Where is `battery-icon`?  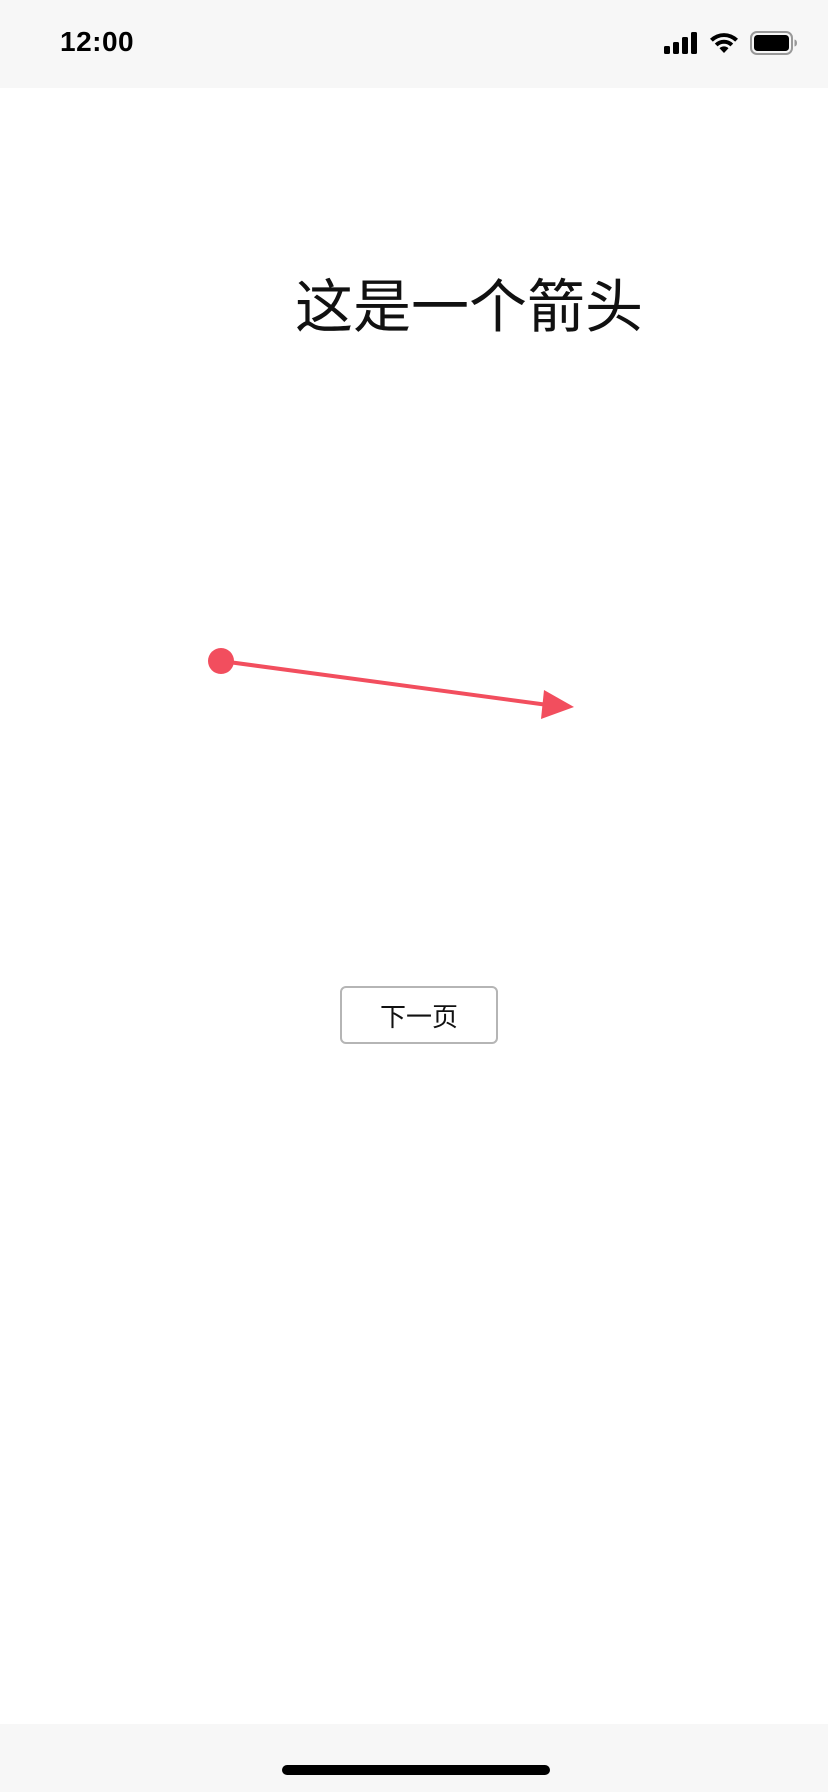 battery-icon is located at coordinates (773, 43).